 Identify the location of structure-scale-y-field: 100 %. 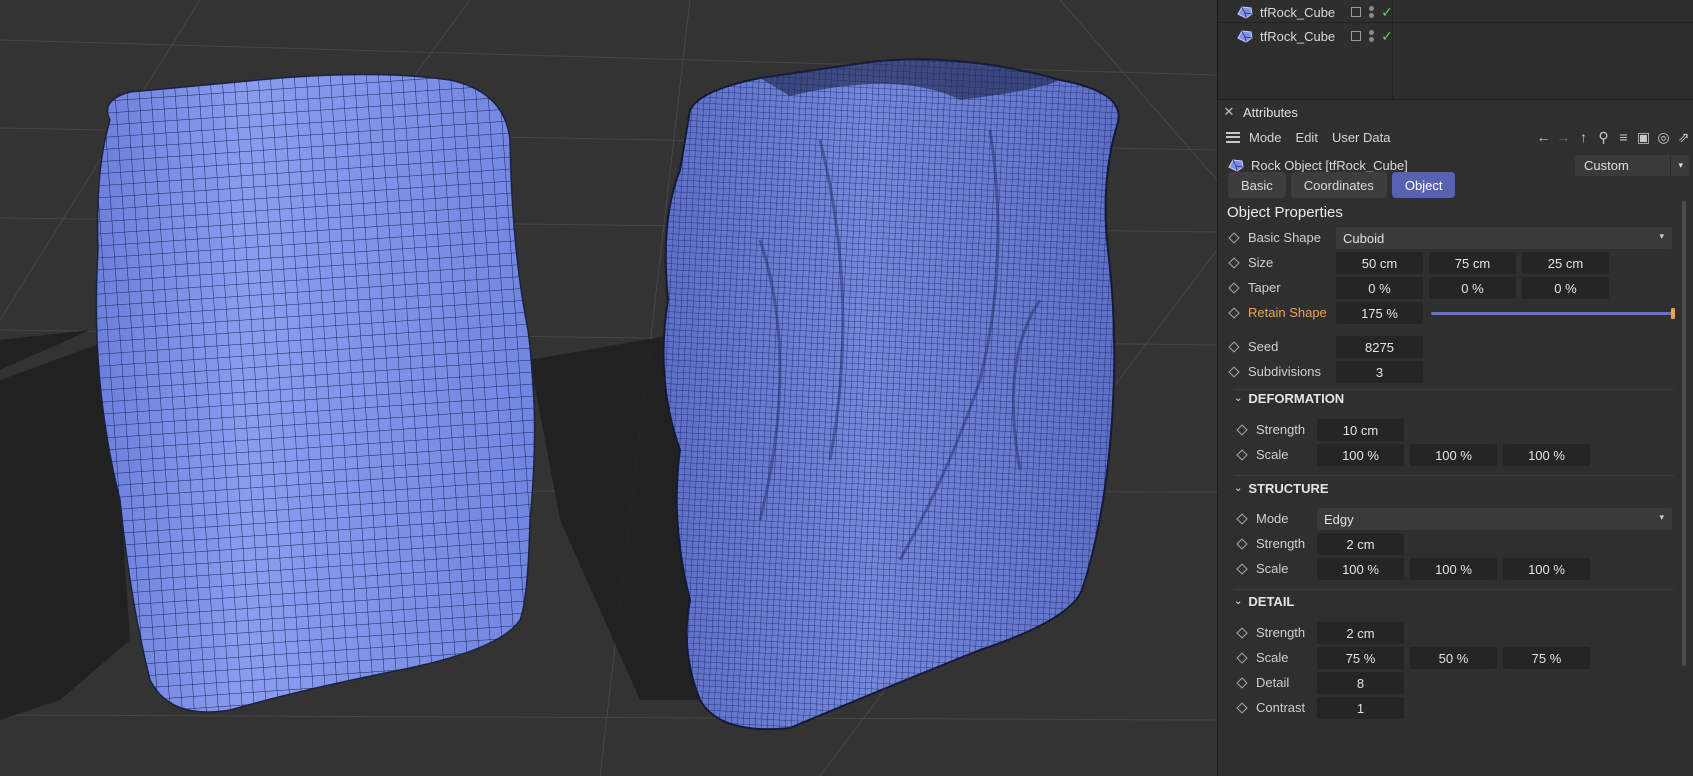
(1453, 569).